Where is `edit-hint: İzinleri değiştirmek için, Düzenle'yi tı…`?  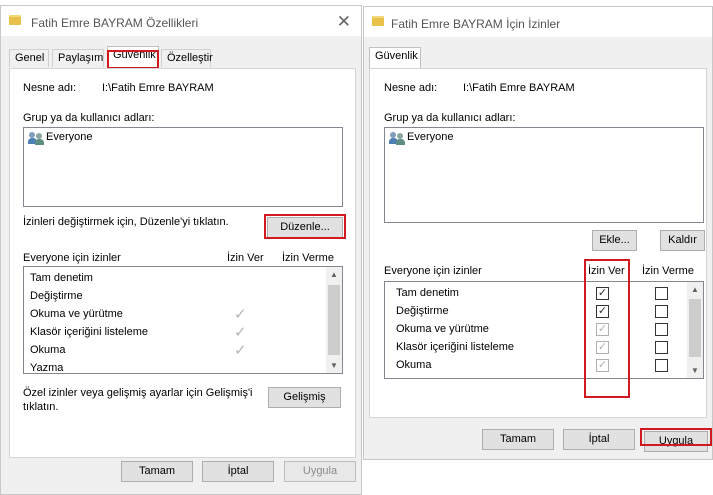 edit-hint: İzinleri değiştirmek için, Düzenle'yi tı… is located at coordinates (126, 222).